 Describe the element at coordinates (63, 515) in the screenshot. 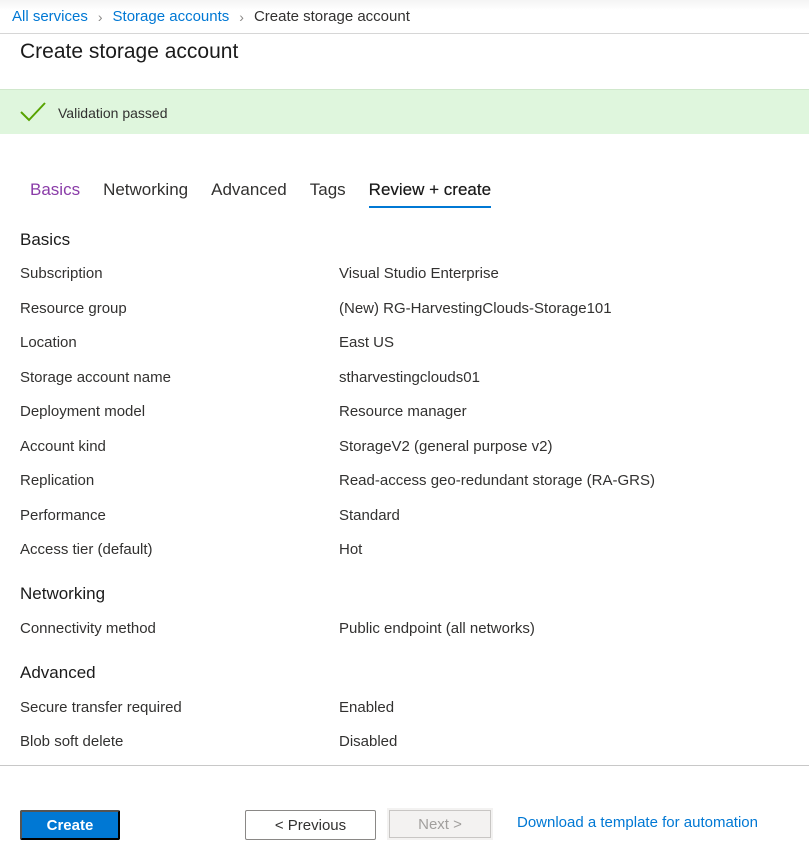

I see `summary-label: Performance` at that location.